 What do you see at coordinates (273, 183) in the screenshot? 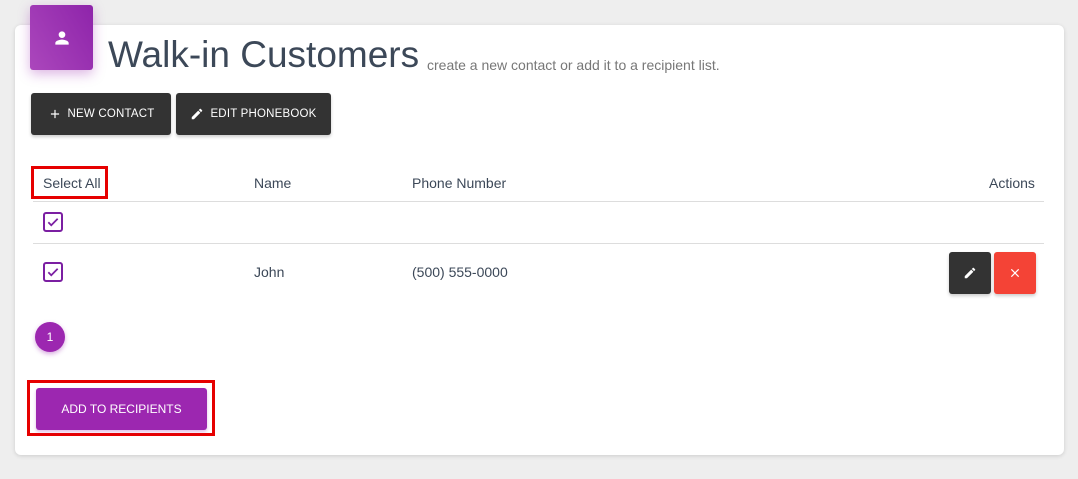
I see `column-header-name: Name` at bounding box center [273, 183].